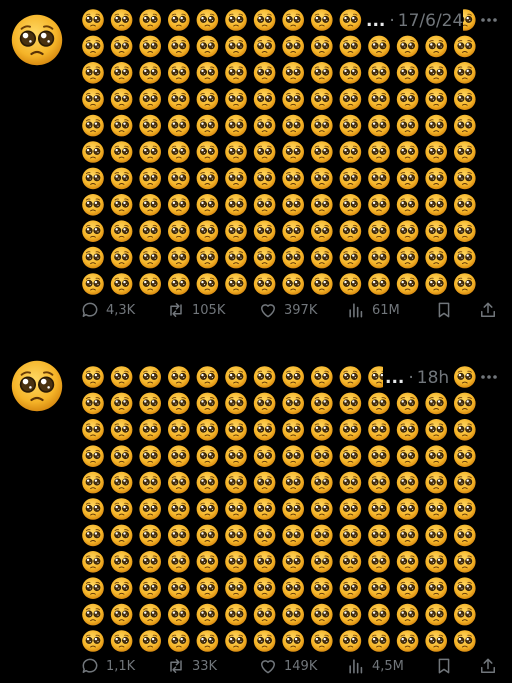 This screenshot has width=512, height=683. I want to click on like-icon, so click(268, 667).